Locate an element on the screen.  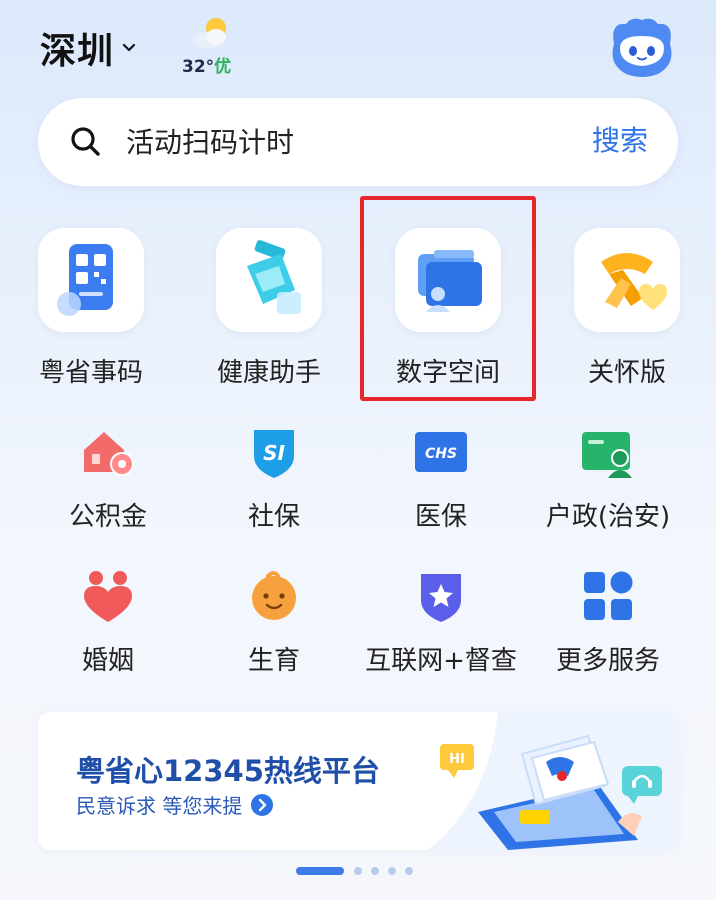
air-quality: 优 is located at coordinates (223, 67).